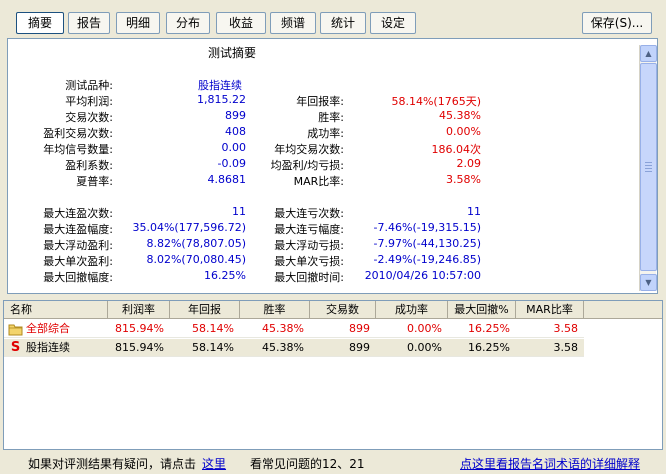  I want to click on summary-label: 均盈利/均亏损:, so click(307, 165).